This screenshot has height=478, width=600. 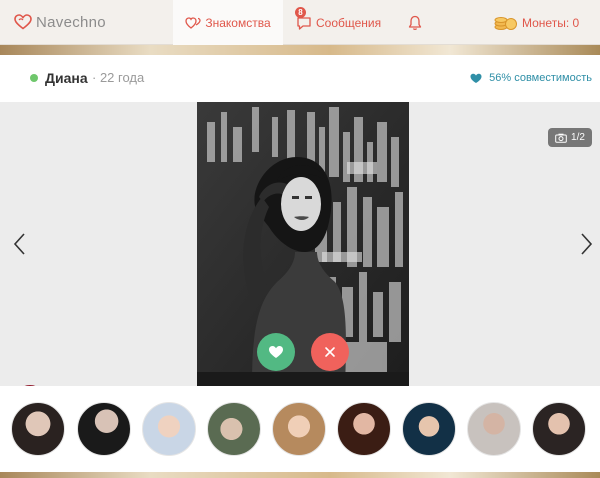 I want to click on hearts-icon, so click(x=193, y=22).